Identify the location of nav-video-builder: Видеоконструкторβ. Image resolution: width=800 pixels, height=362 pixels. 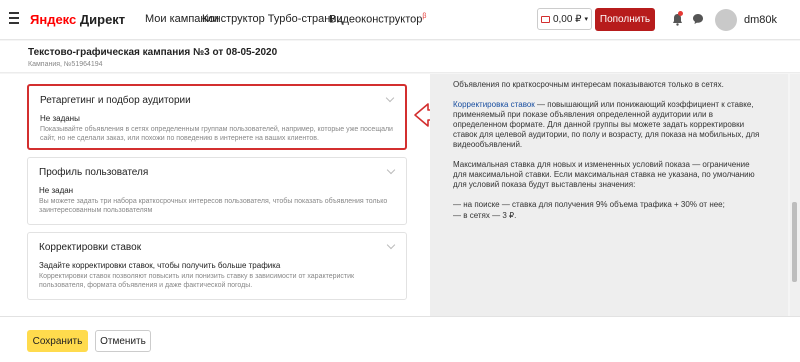
(377, 19).